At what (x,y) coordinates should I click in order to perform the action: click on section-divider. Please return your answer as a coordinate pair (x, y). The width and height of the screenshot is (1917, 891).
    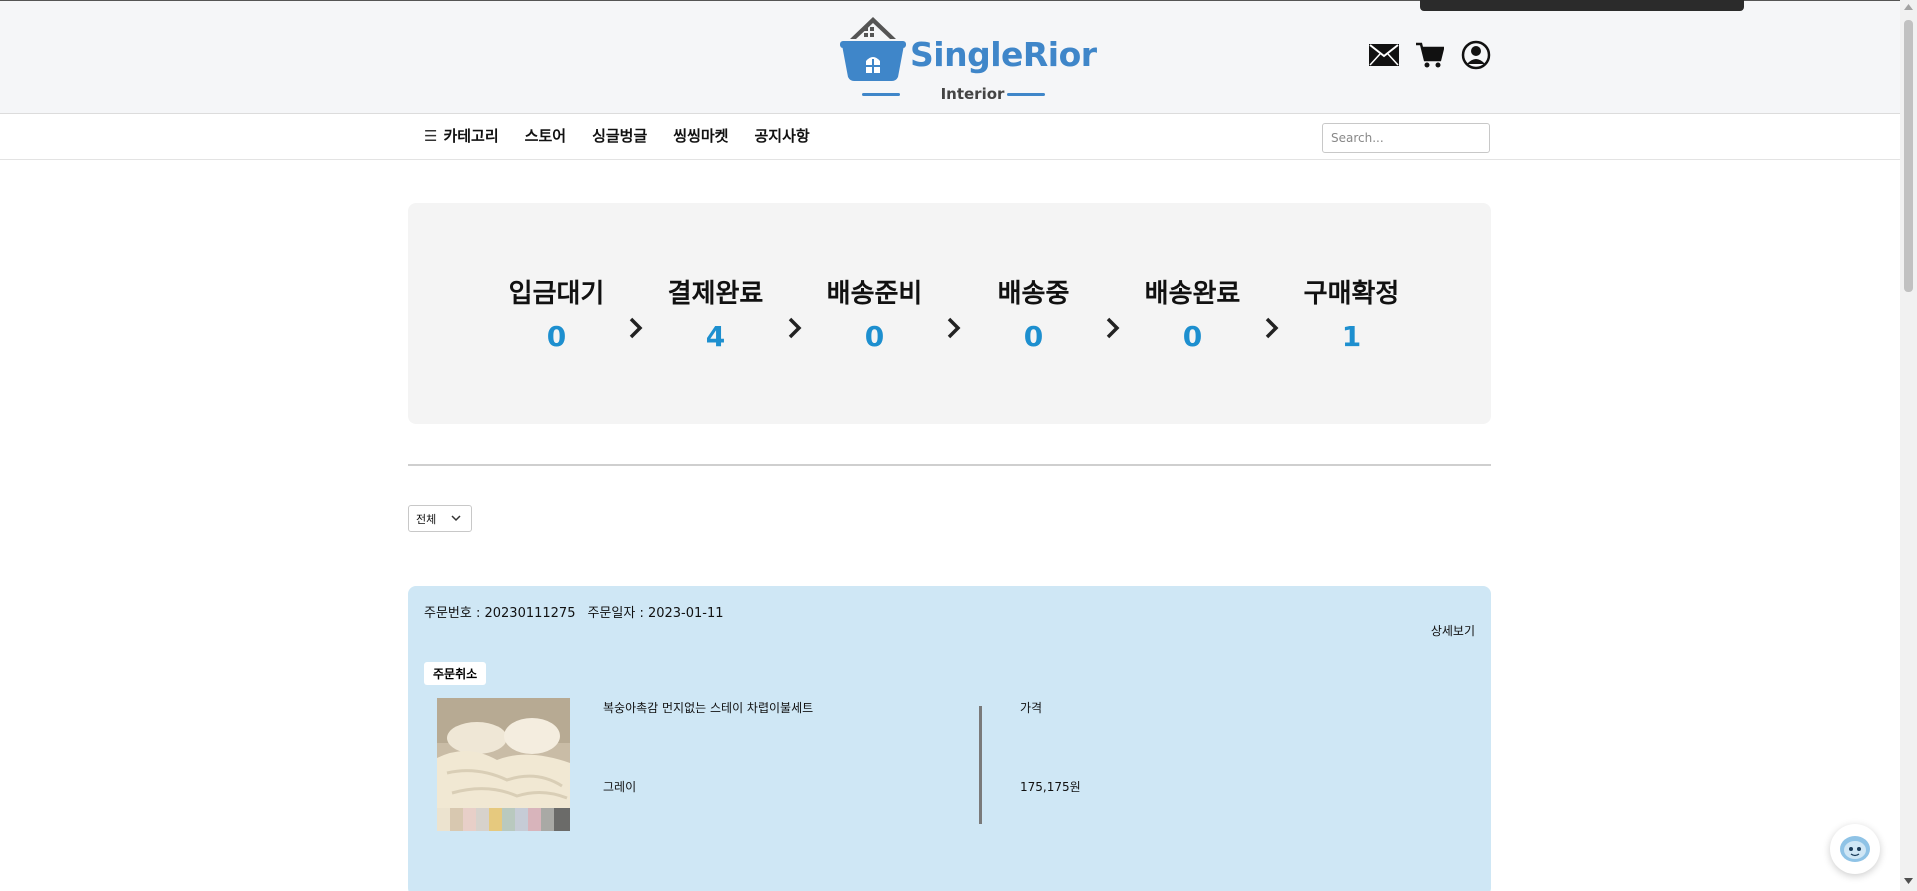
    Looking at the image, I should click on (949, 465).